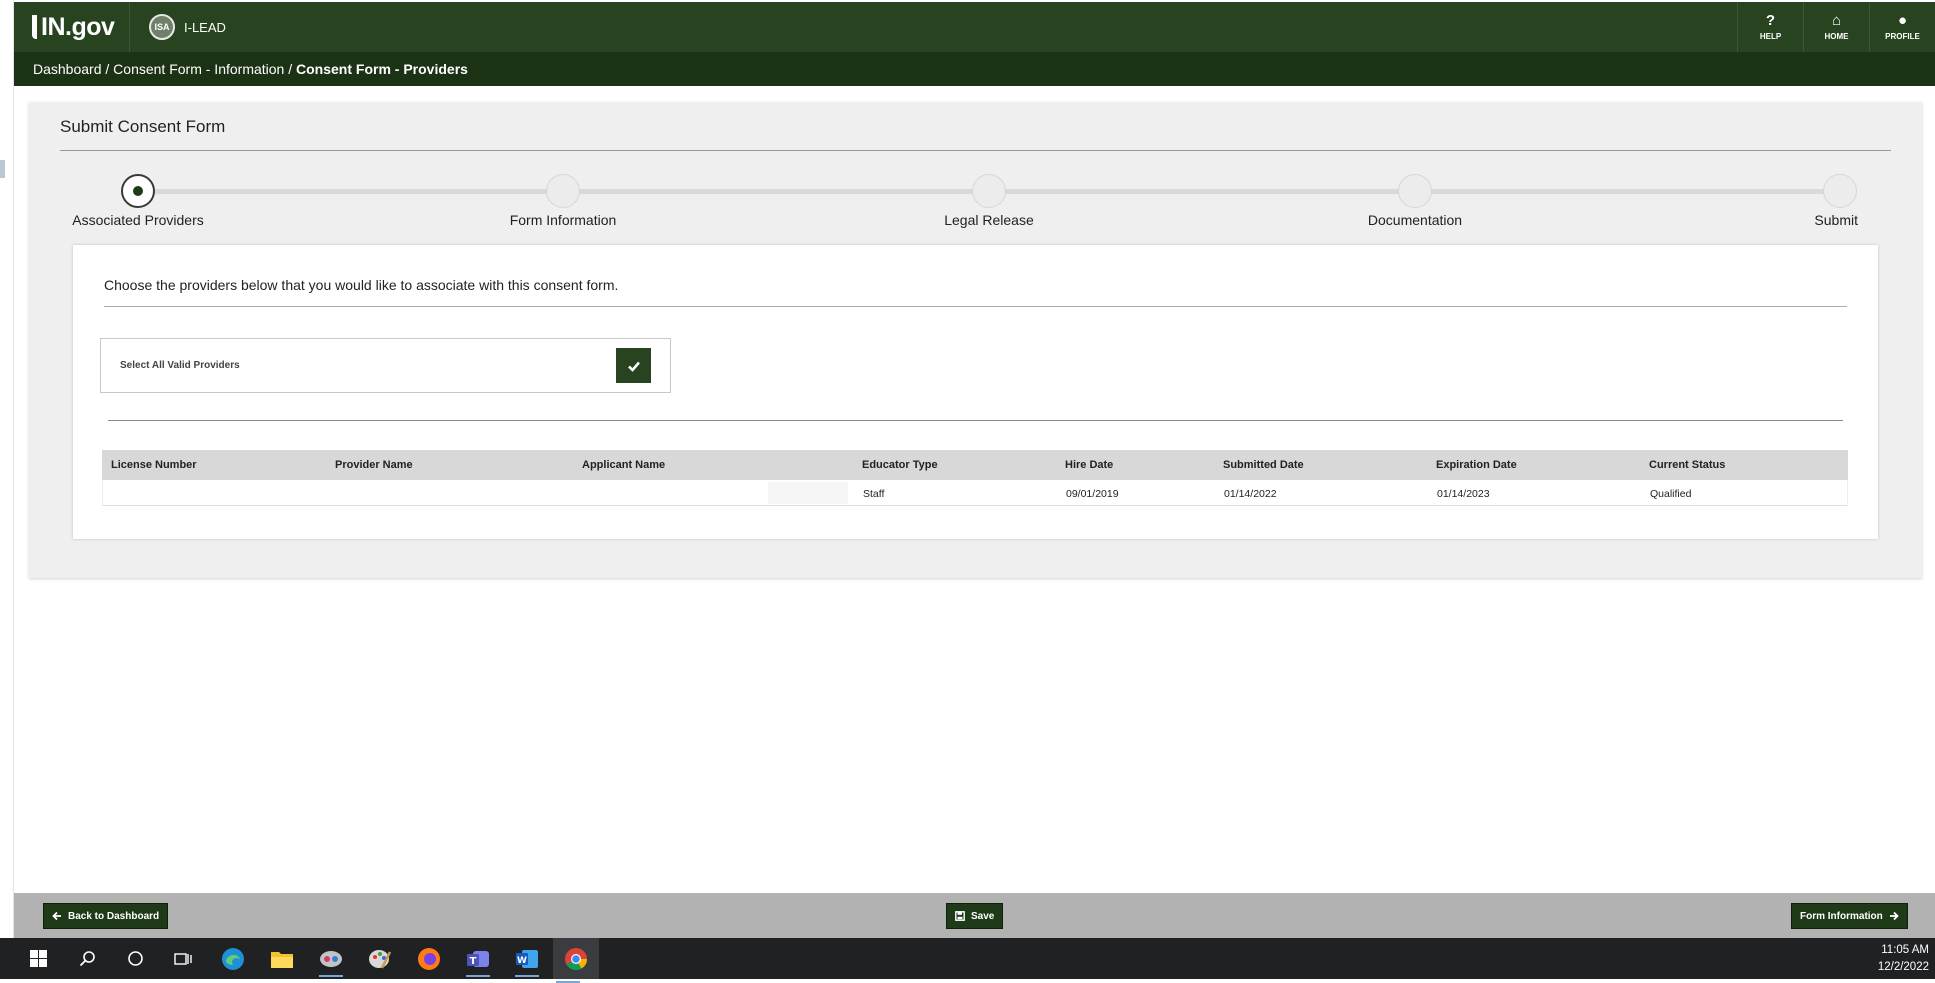 This screenshot has width=1935, height=983. What do you see at coordinates (198, 69) in the screenshot?
I see `breadcrumb-consent-information: Consent Form - Information` at bounding box center [198, 69].